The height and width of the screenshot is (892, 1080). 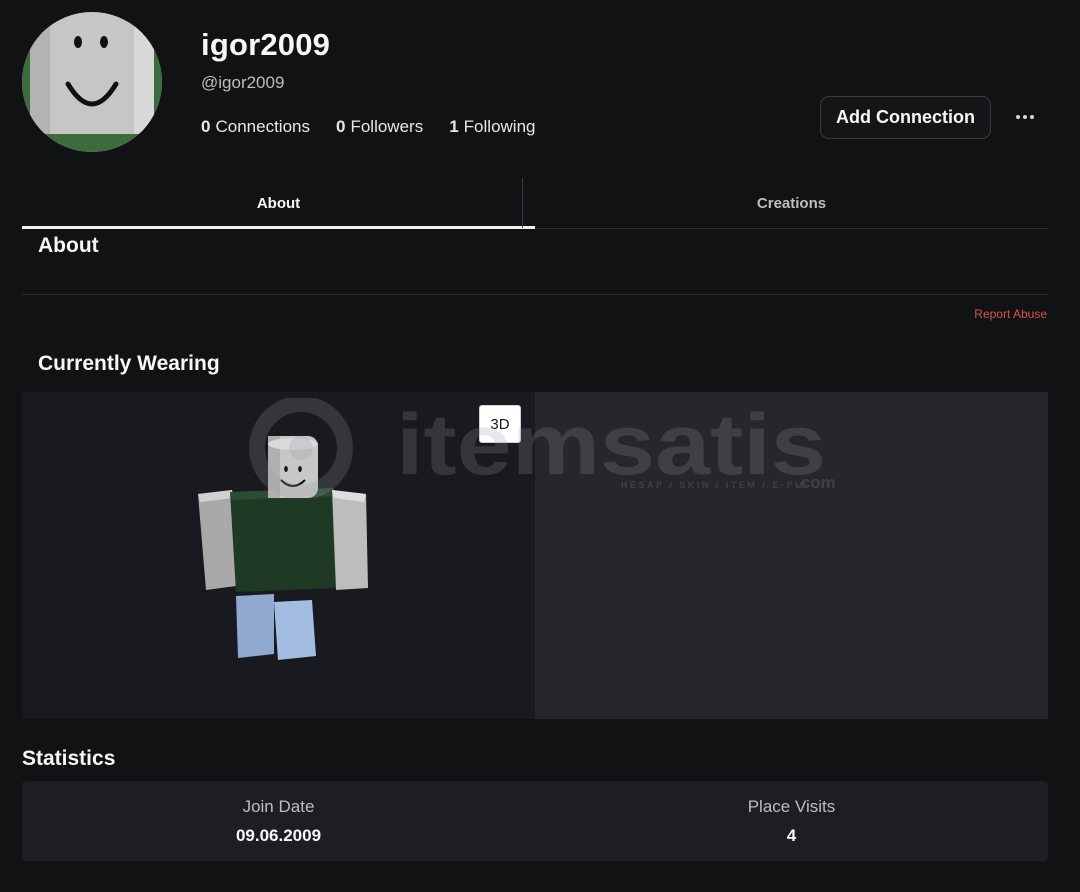 What do you see at coordinates (262, 126) in the screenshot?
I see `connections-label: Connections` at bounding box center [262, 126].